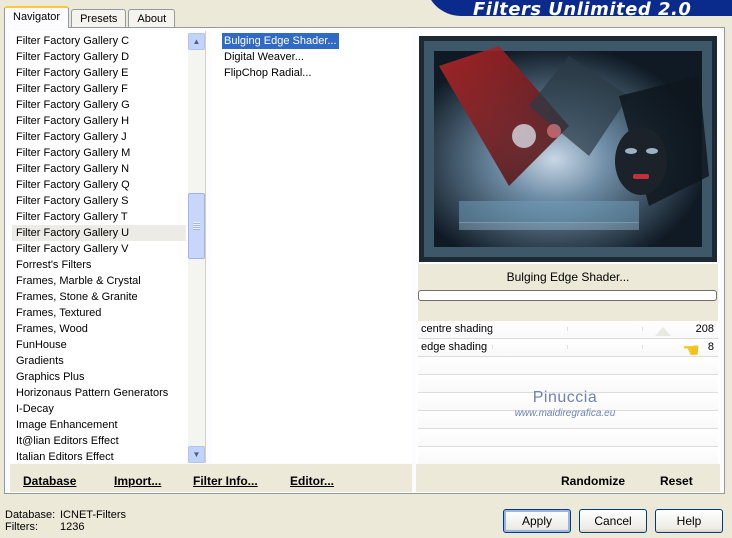 The image size is (732, 538). Describe the element at coordinates (565, 397) in the screenshot. I see `watermark-title: Pinuccia` at that location.